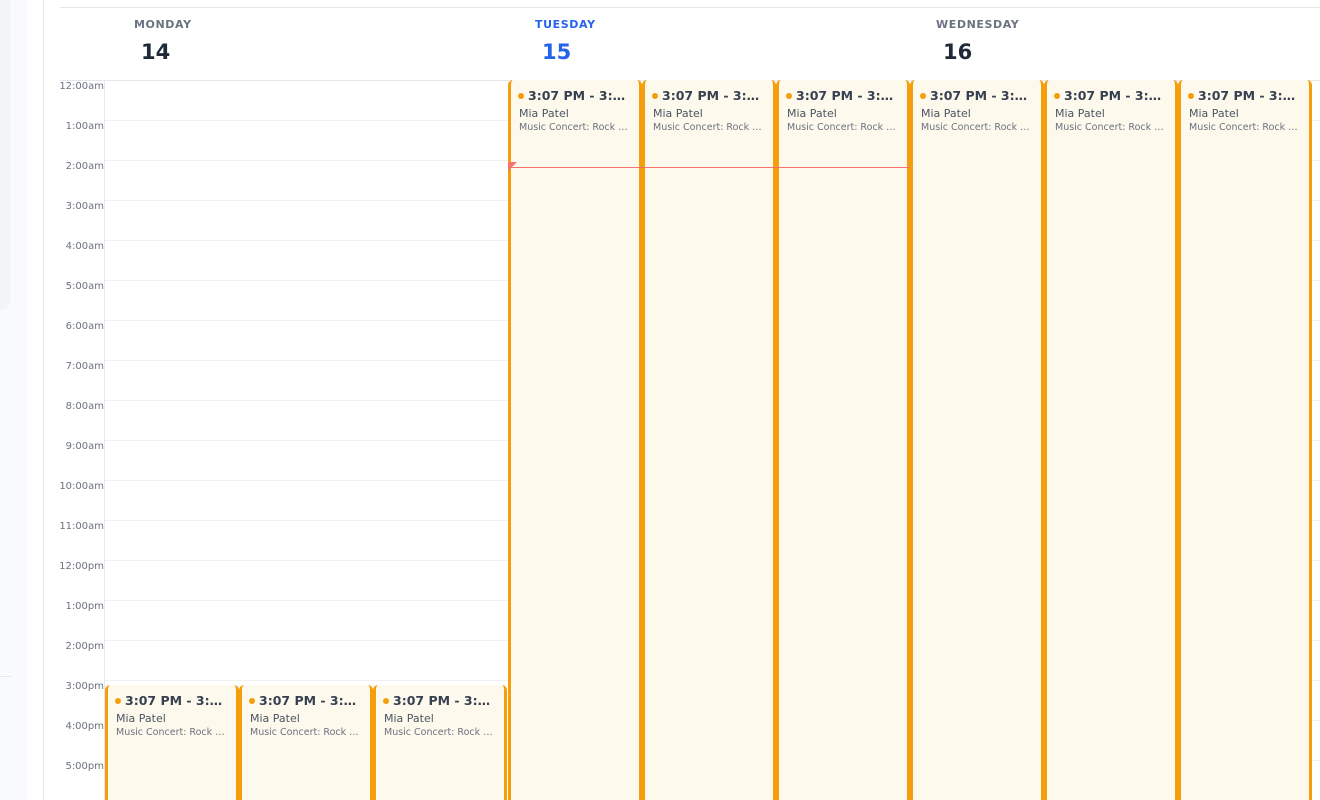 The image size is (1320, 800). I want to click on header-divider, so click(690, 7).